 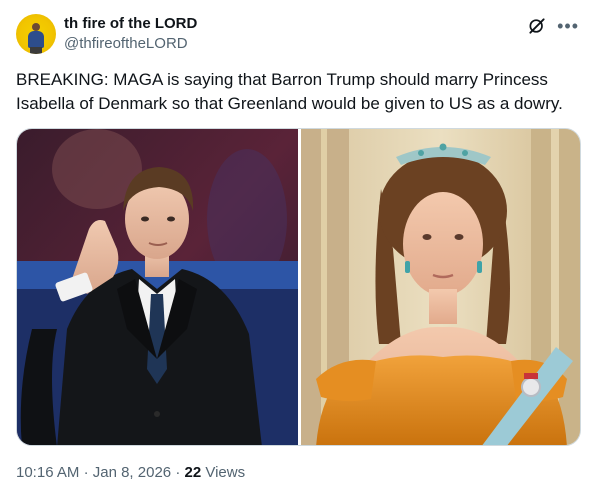 I want to click on avatar-figure-body, so click(x=36, y=39).